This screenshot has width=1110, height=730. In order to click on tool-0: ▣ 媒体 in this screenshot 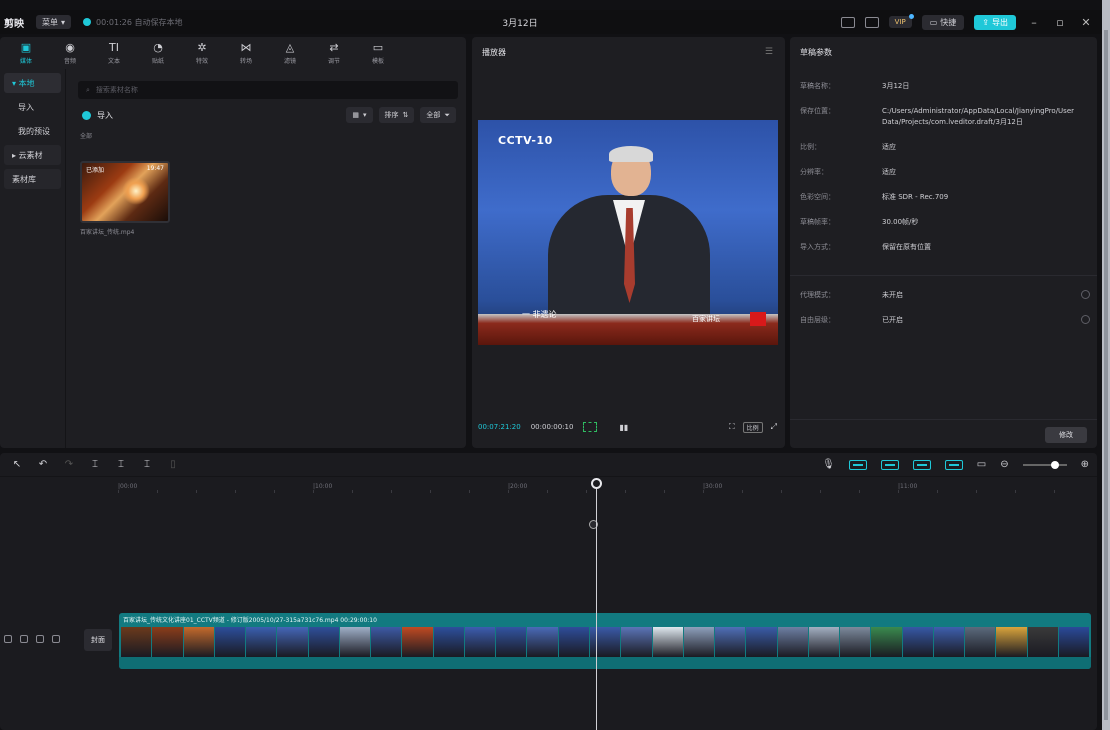, I will do `click(26, 53)`.